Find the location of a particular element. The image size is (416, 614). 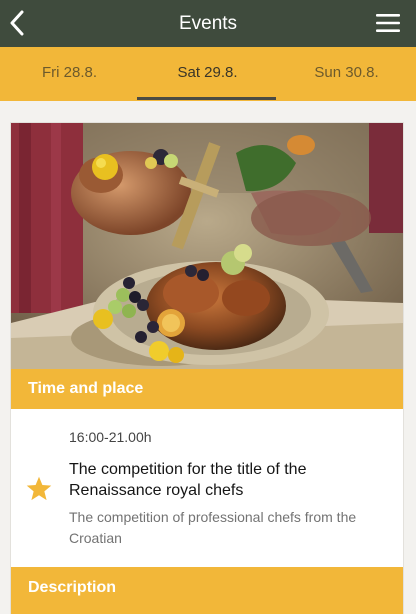

star-icon is located at coordinates (39, 488).